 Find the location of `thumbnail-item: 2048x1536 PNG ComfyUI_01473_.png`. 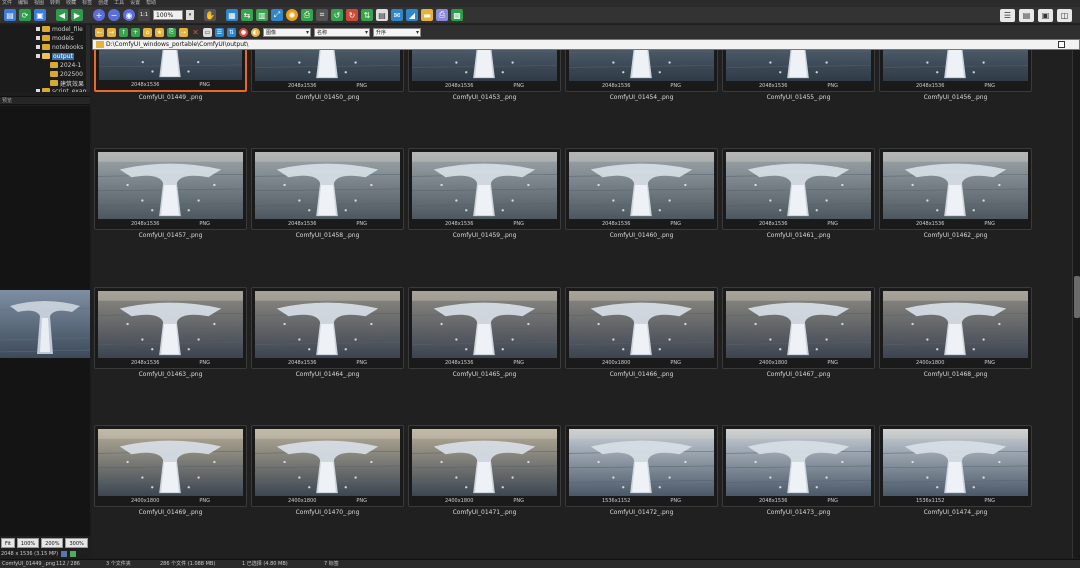

thumbnail-item: 2048x1536 PNG ComfyUI_01473_.png is located at coordinates (798, 491).